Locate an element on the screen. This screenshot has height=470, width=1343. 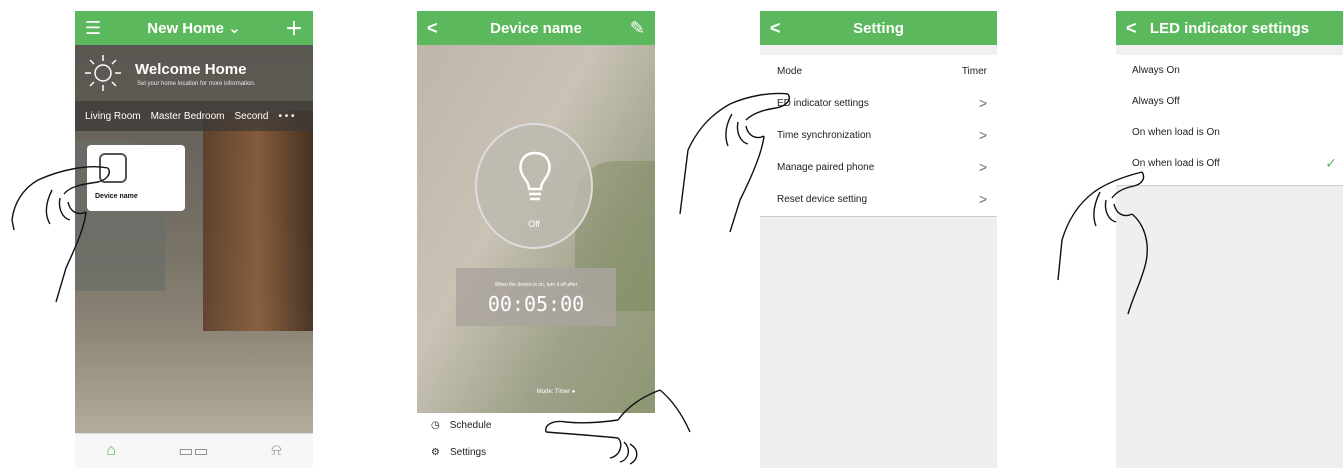
settings-label: Settings is located at coordinates (468, 452).